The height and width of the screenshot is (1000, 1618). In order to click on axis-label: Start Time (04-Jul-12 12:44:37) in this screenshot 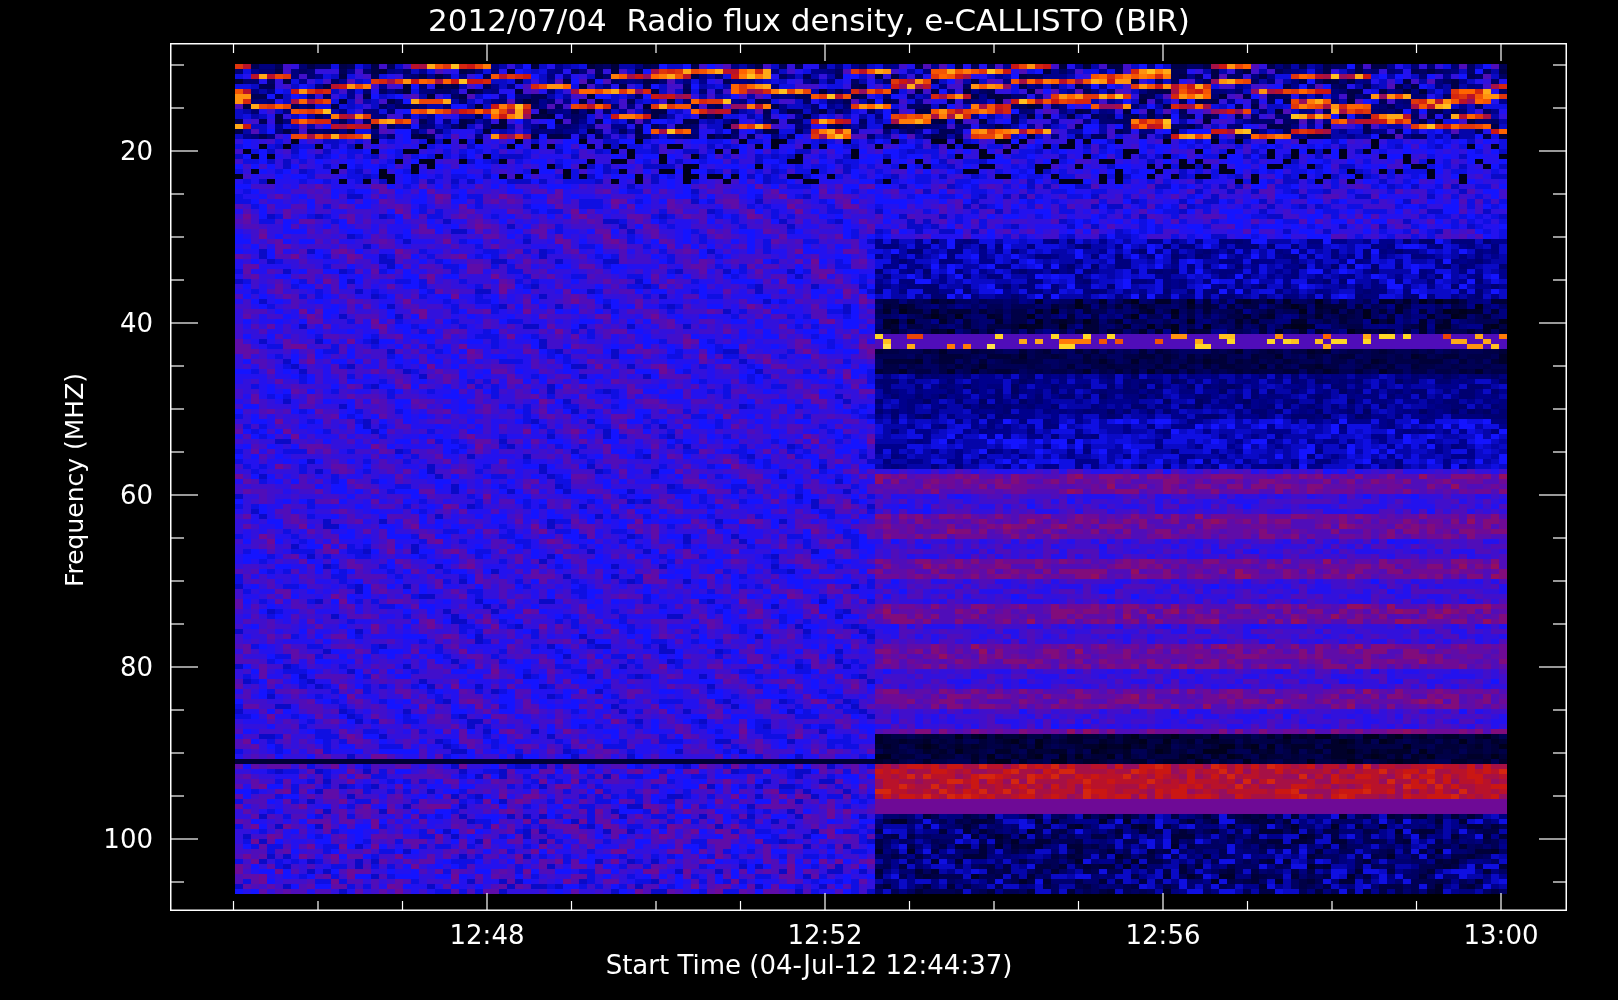, I will do `click(809, 965)`.